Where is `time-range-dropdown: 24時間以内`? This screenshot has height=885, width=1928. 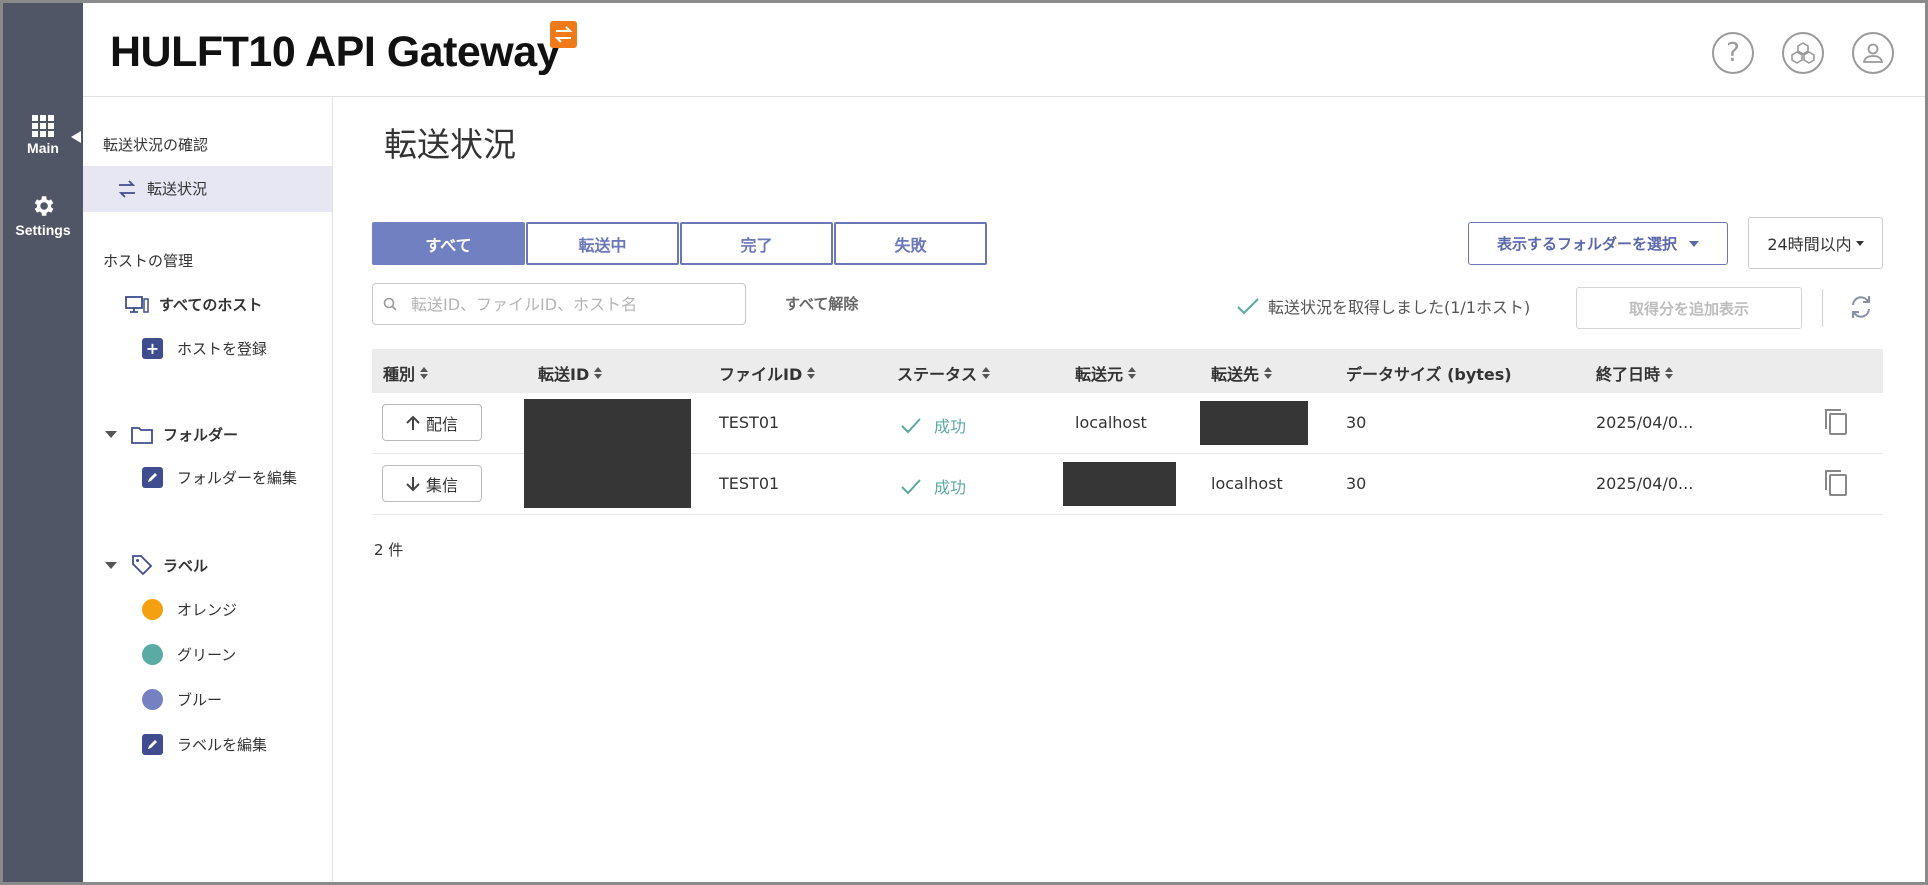 time-range-dropdown: 24時間以内 is located at coordinates (1815, 243).